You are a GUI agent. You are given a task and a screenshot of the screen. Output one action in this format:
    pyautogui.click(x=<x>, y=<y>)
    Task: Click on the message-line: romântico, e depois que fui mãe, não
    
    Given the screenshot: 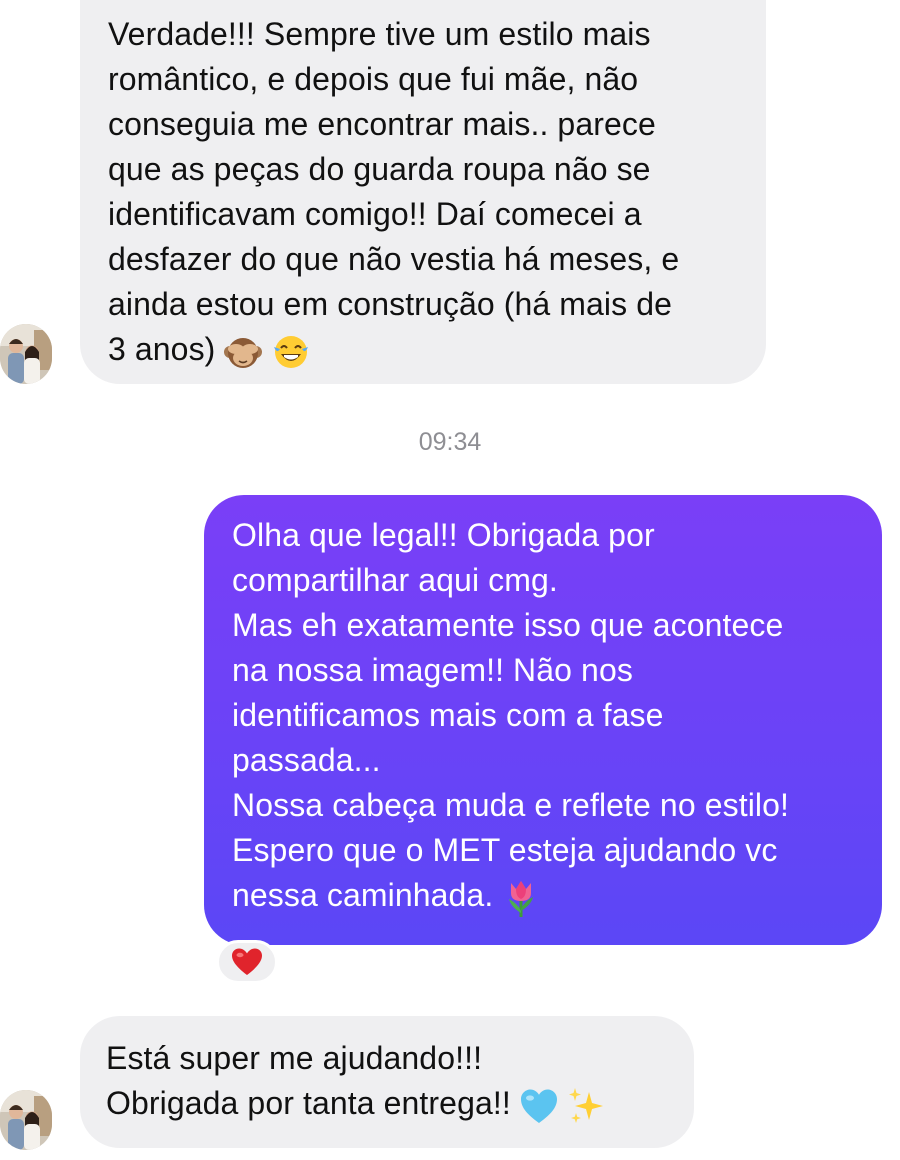 What is the action you would take?
    pyautogui.click(x=373, y=79)
    